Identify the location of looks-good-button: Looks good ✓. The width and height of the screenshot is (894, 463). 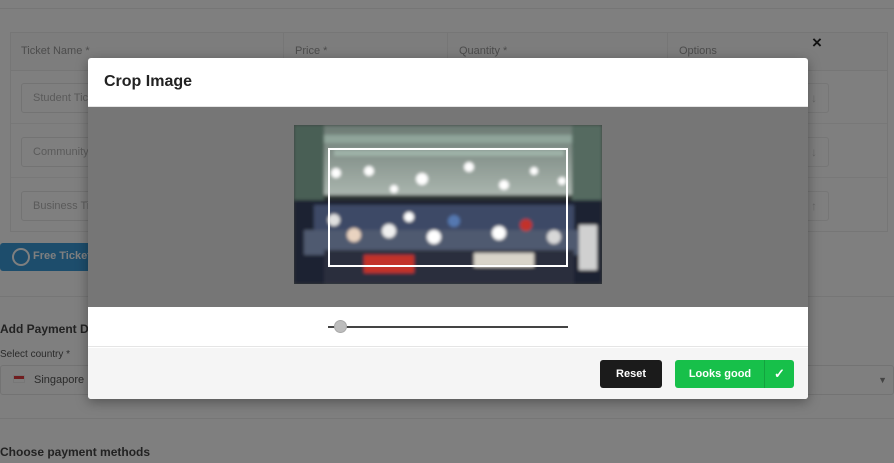
(734, 374).